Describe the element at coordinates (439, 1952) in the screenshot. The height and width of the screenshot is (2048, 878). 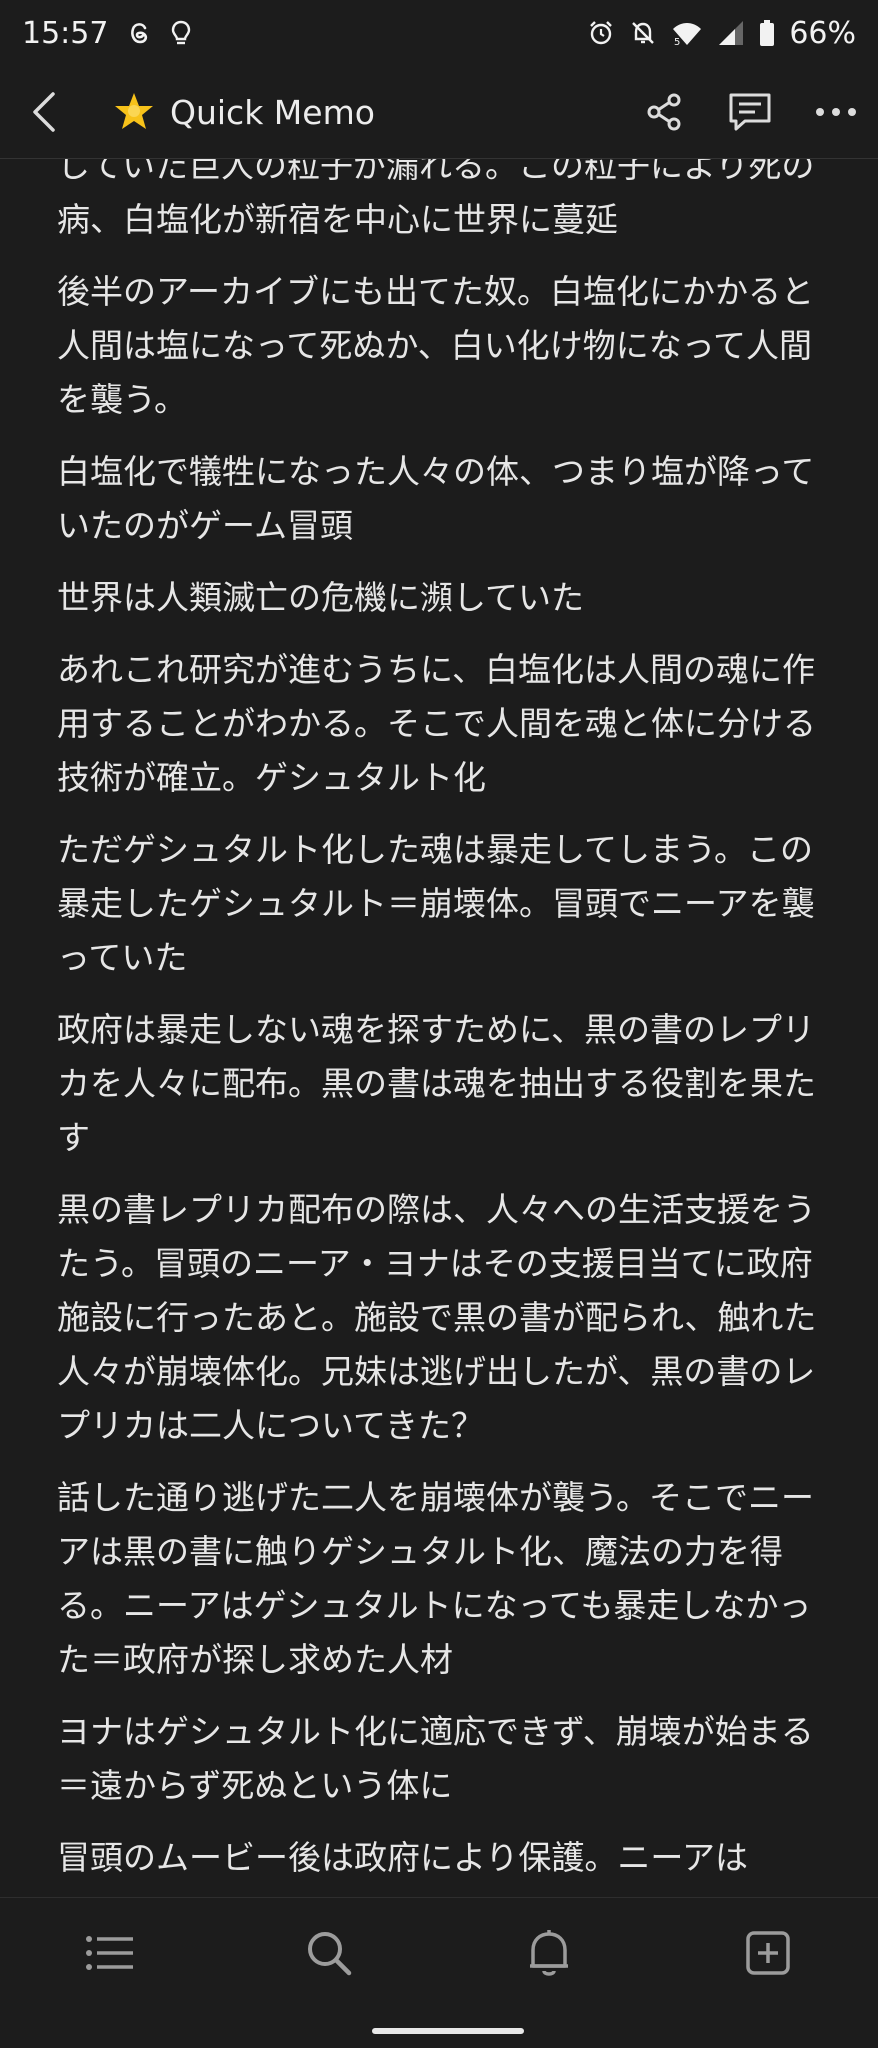
I see `bottom-nav` at that location.